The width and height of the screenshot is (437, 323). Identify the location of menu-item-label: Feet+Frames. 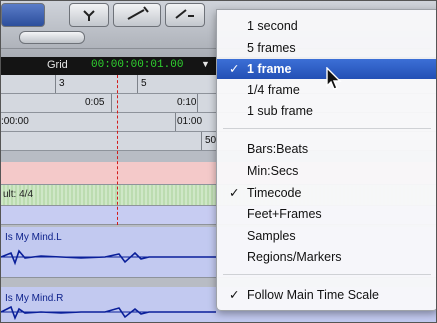
(284, 214).